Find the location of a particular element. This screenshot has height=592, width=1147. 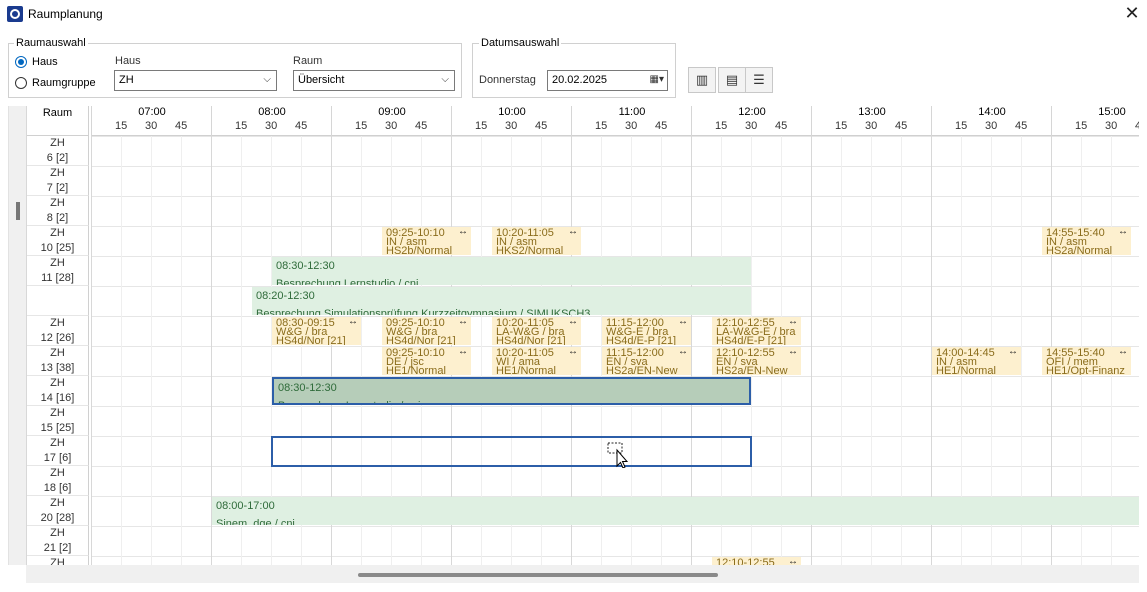

document-icon: ▤ is located at coordinates (732, 80).